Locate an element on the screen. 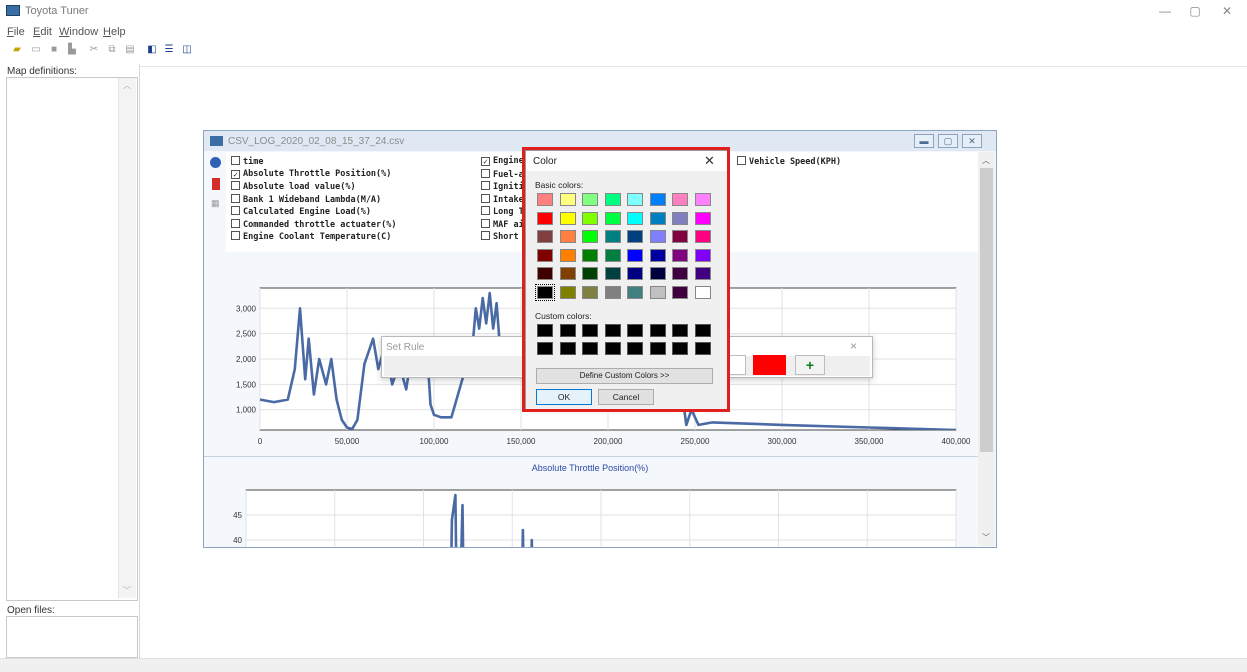 This screenshot has width=1247, height=672. print-icon: ■ is located at coordinates (54, 49).